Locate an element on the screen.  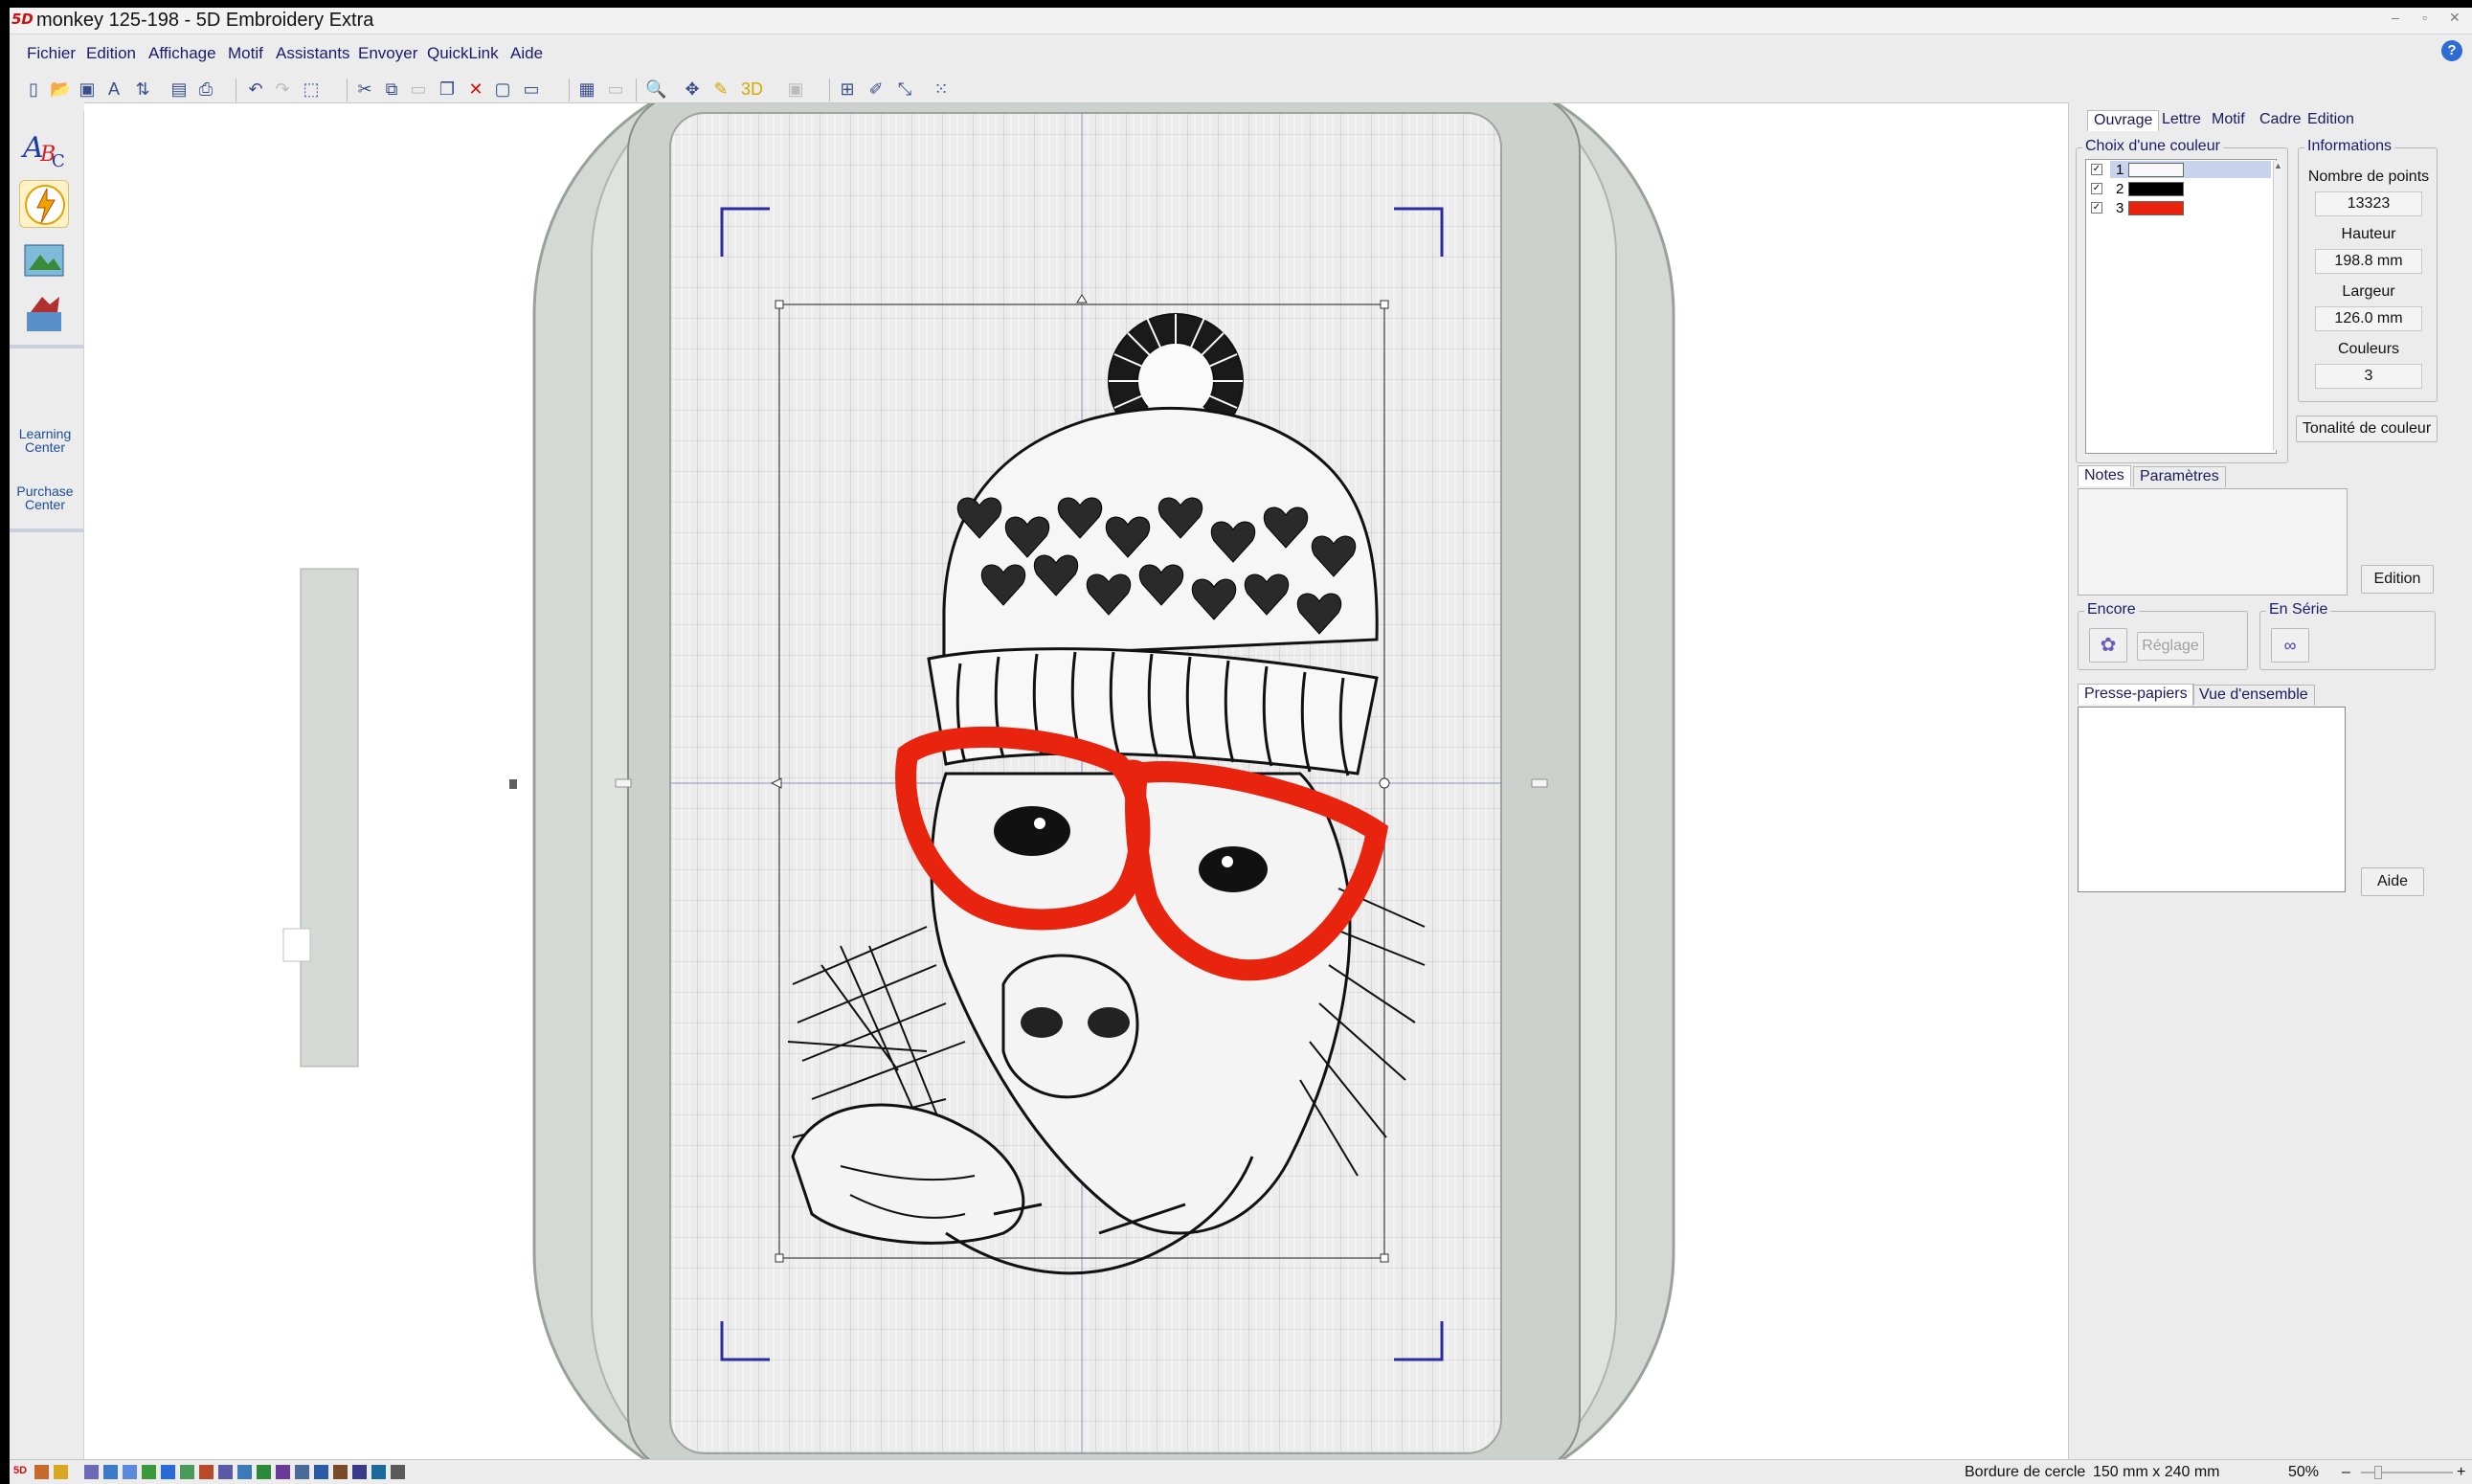
purchase-center-link: Purchase Center is located at coordinates (45, 497).